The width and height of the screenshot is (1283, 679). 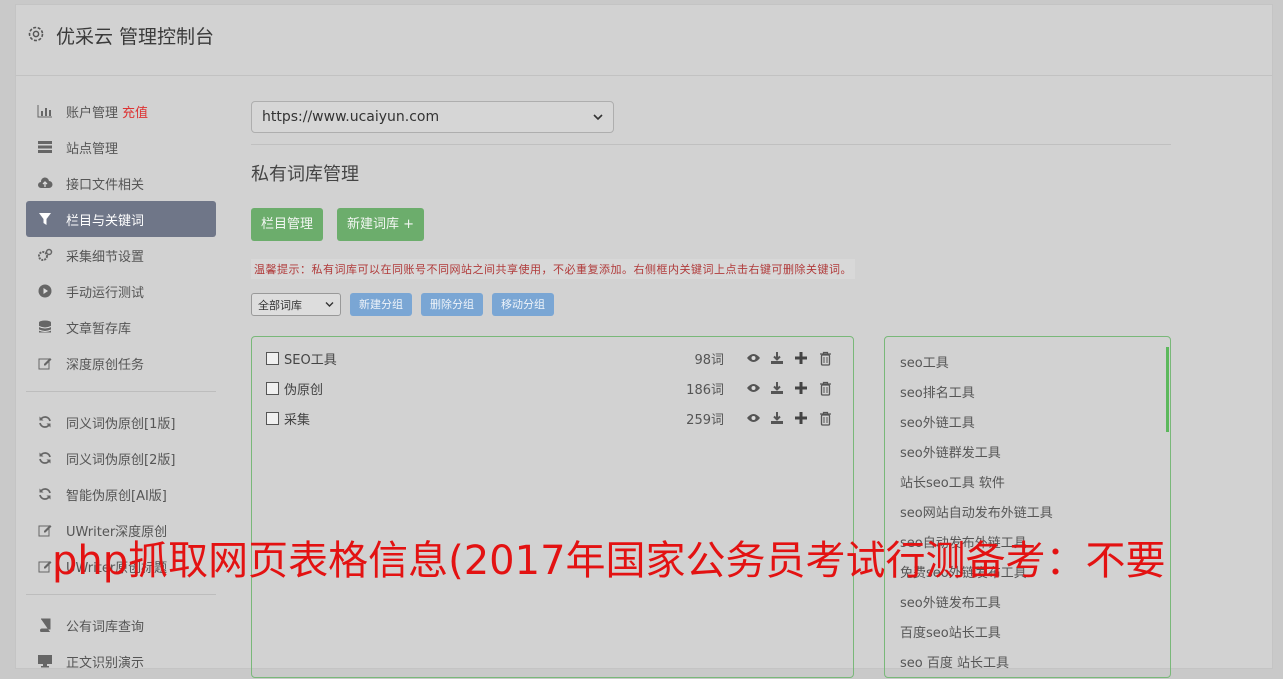 What do you see at coordinates (303, 388) in the screenshot?
I see `library-name: 伪原创` at bounding box center [303, 388].